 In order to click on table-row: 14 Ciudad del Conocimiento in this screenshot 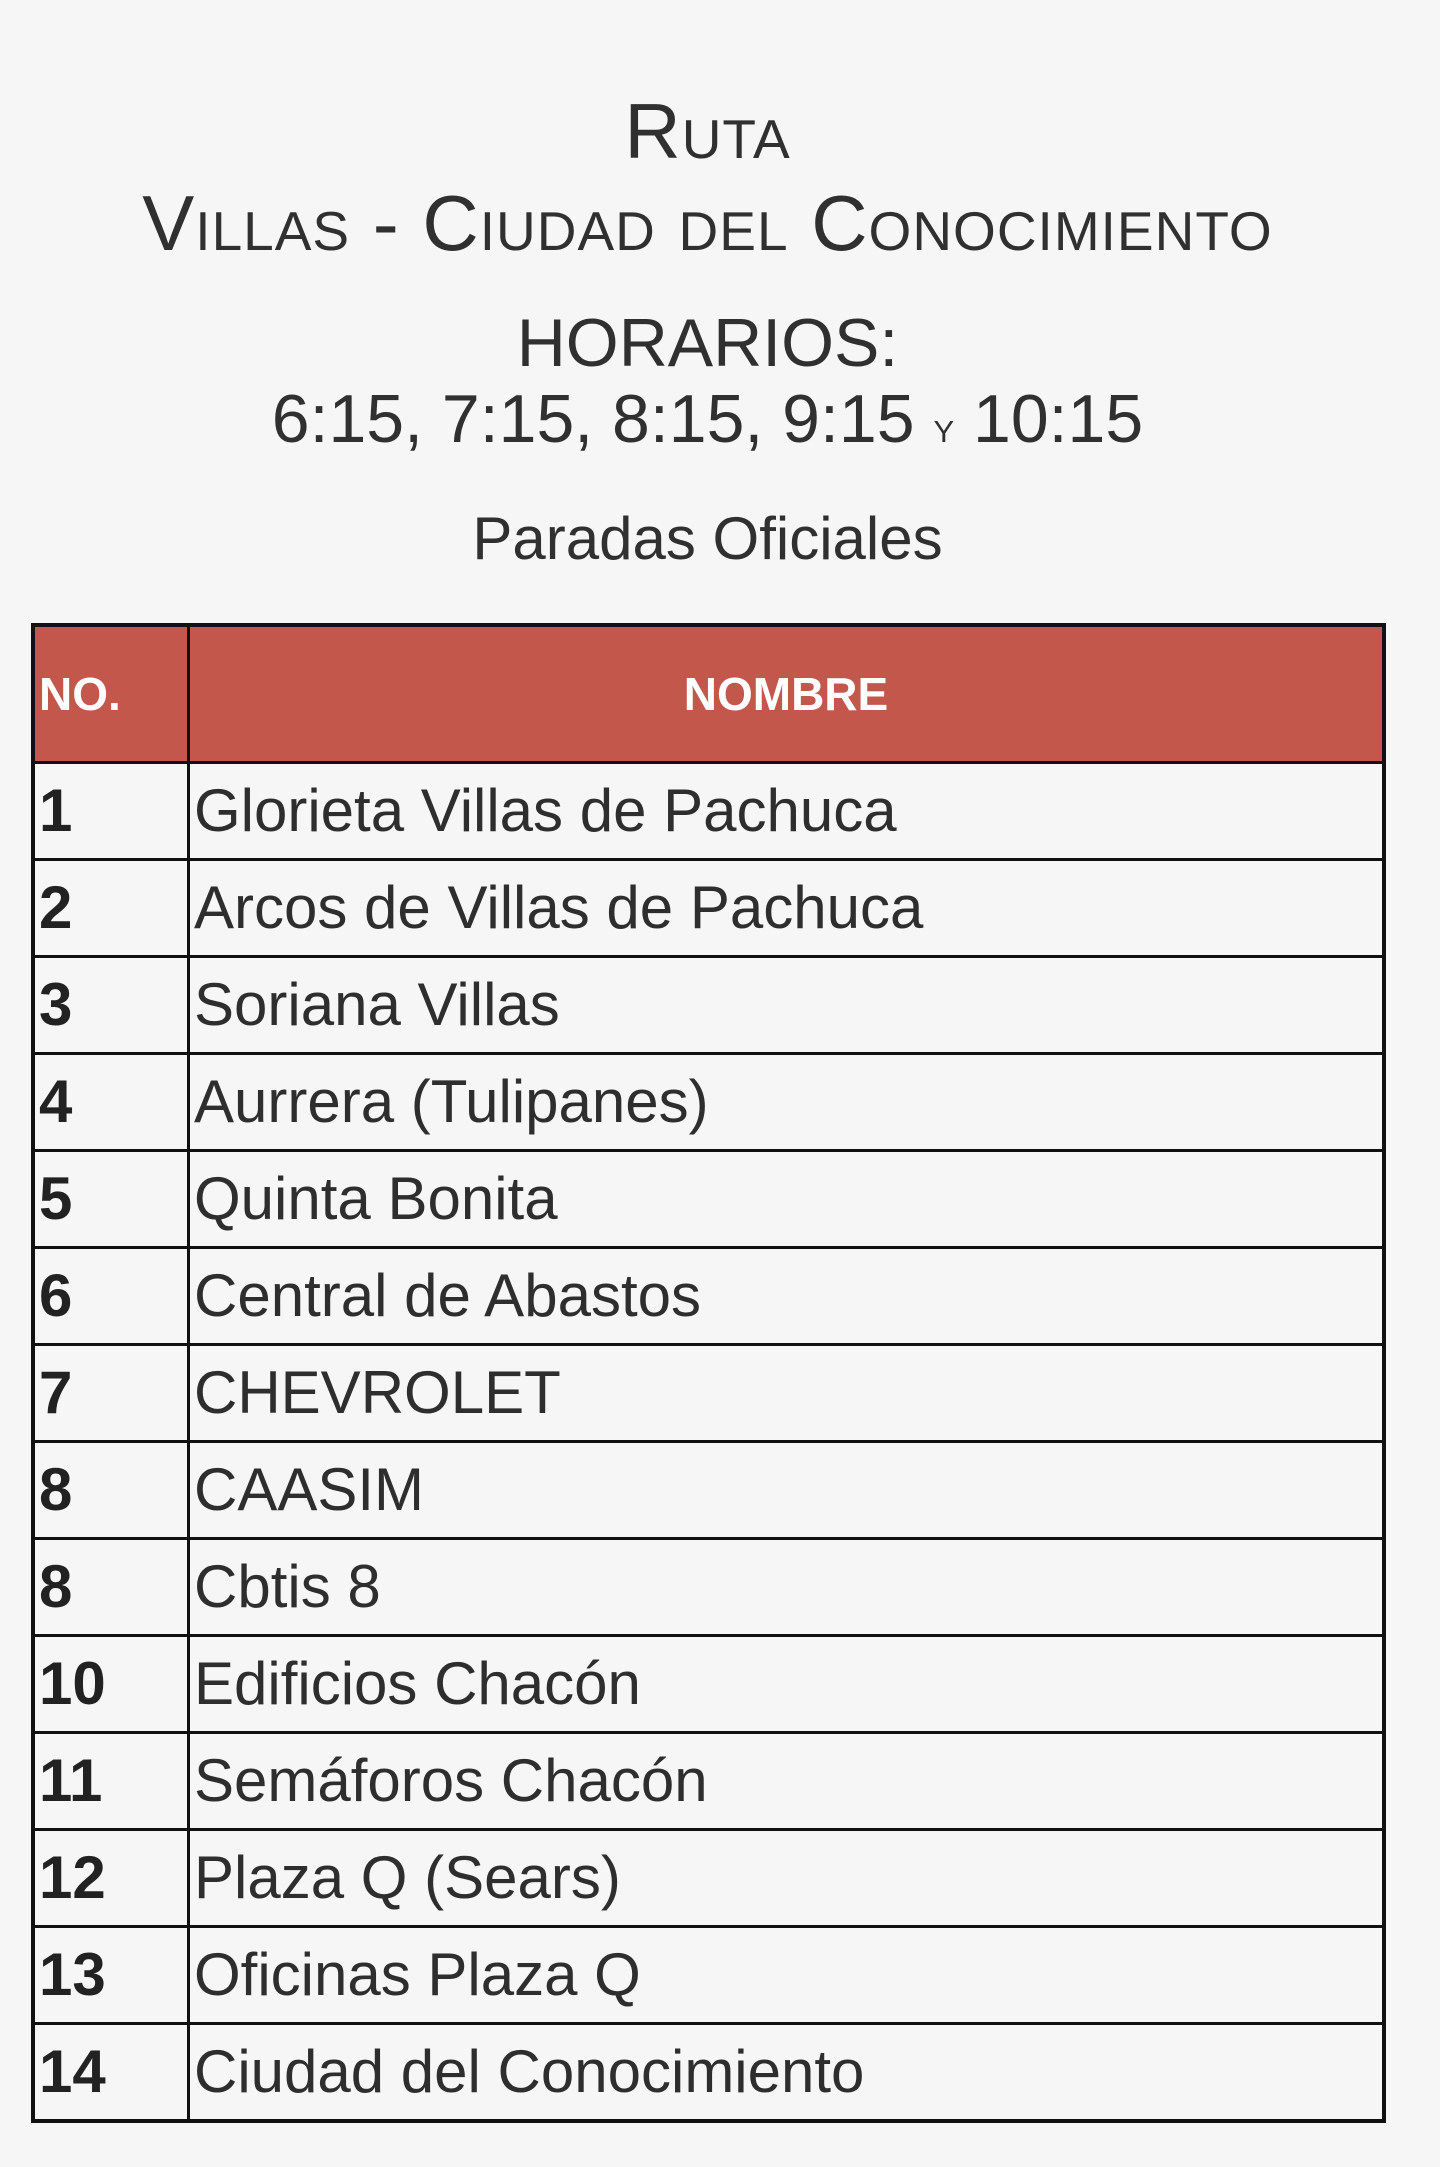, I will do `click(708, 2072)`.